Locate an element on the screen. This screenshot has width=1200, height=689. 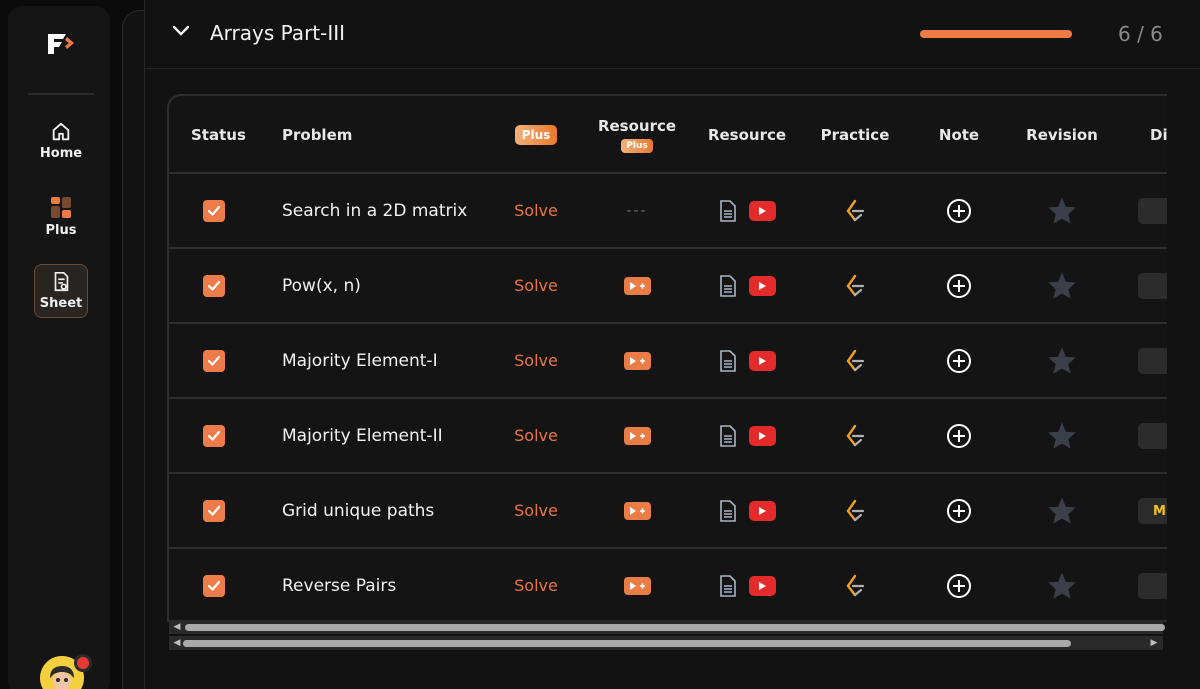
problem-link: Search in a 2D matrix is located at coordinates (374, 211).